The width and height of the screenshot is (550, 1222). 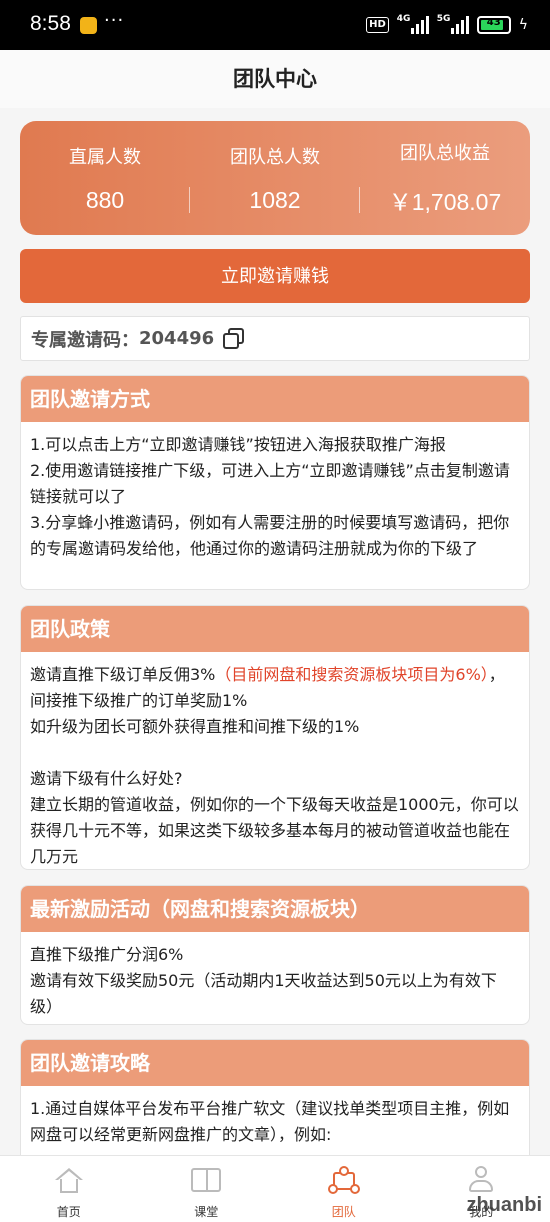 What do you see at coordinates (275, 399) in the screenshot?
I see `card-title: 团队邀请方式` at bounding box center [275, 399].